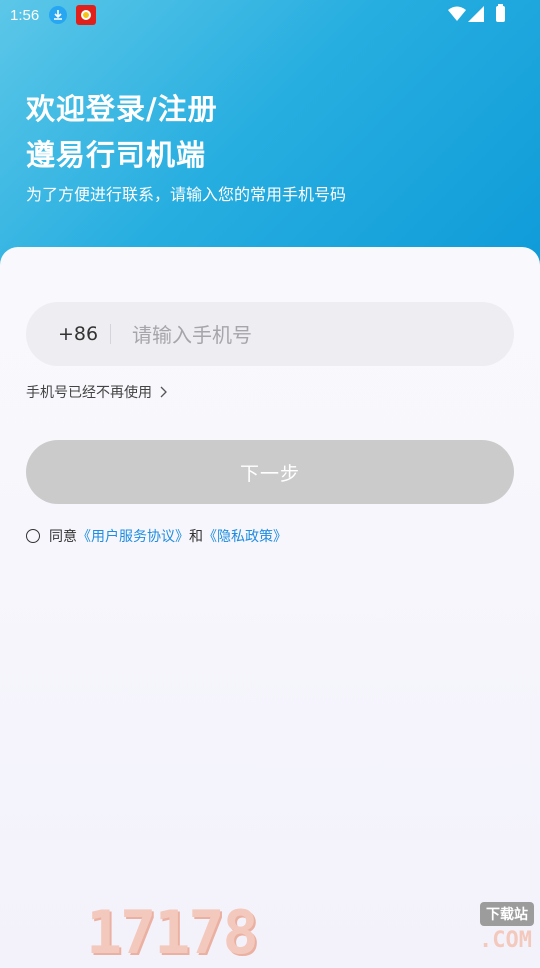 This screenshot has width=540, height=968. I want to click on agree-prefix: 同意, so click(63, 537).